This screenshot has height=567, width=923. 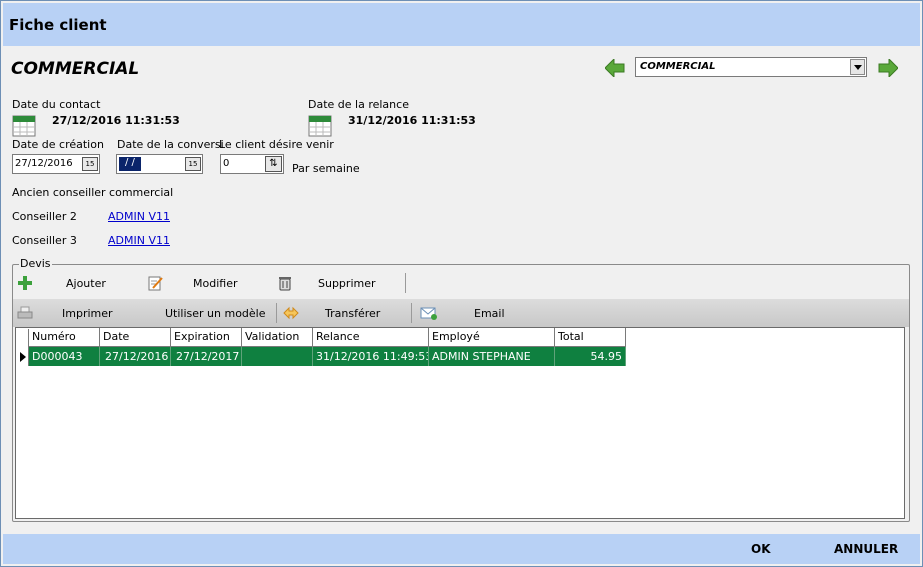 I want to click on print-button: Imprimer, so click(x=68, y=313).